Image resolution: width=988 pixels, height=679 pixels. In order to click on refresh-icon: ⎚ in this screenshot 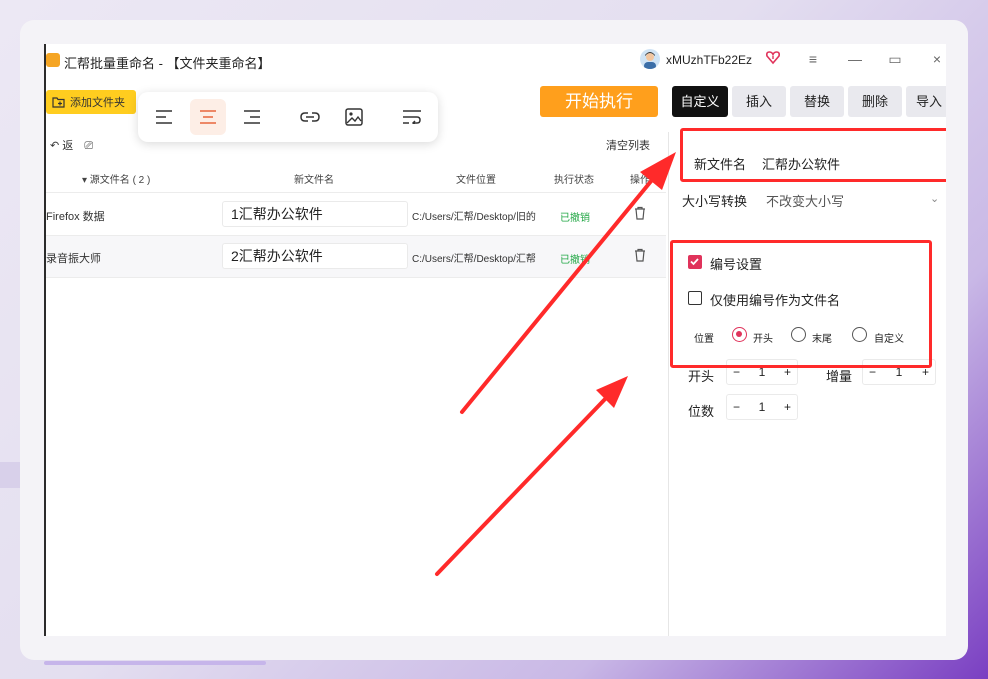, I will do `click(88, 146)`.